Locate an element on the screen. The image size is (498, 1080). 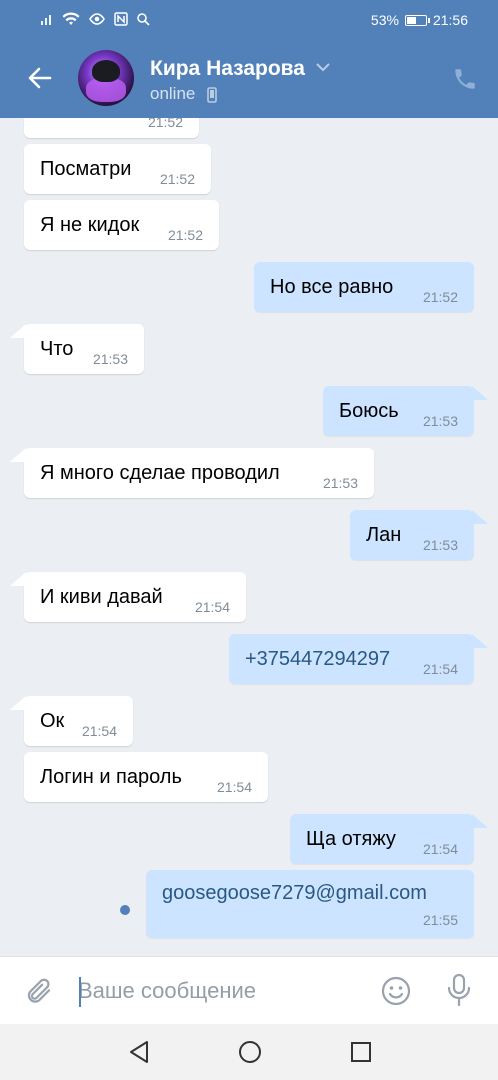
message-text: И киви давай is located at coordinates (101, 597).